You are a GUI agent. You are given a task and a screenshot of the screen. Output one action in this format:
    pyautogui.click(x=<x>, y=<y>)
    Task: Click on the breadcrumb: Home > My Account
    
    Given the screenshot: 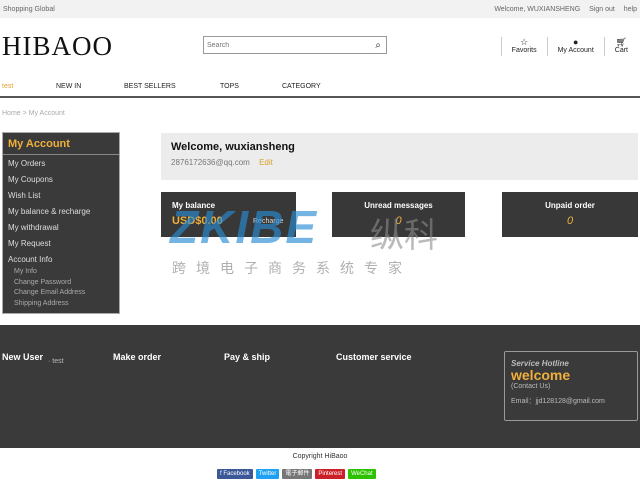 What is the action you would take?
    pyautogui.click(x=320, y=114)
    